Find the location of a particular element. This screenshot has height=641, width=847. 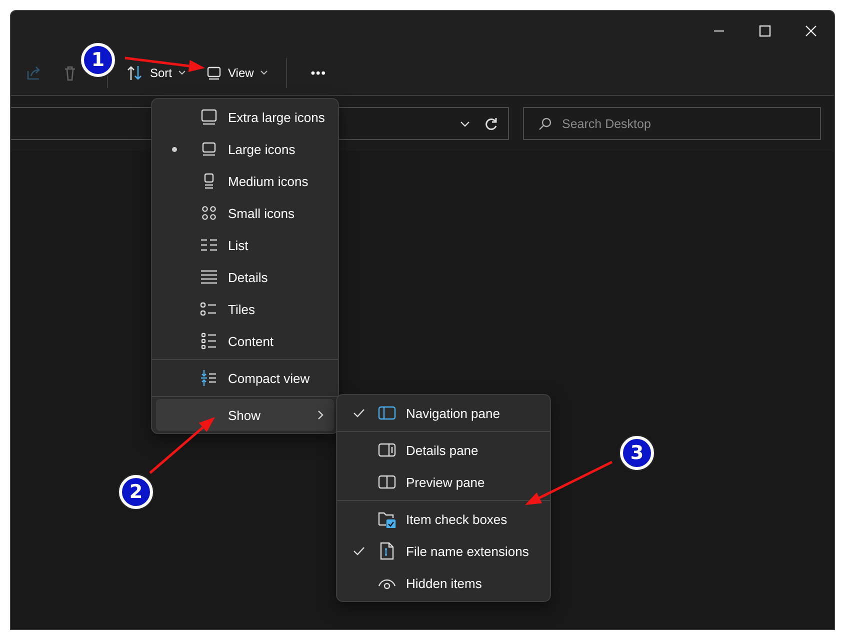

menu-item: Preview pane is located at coordinates (443, 482).